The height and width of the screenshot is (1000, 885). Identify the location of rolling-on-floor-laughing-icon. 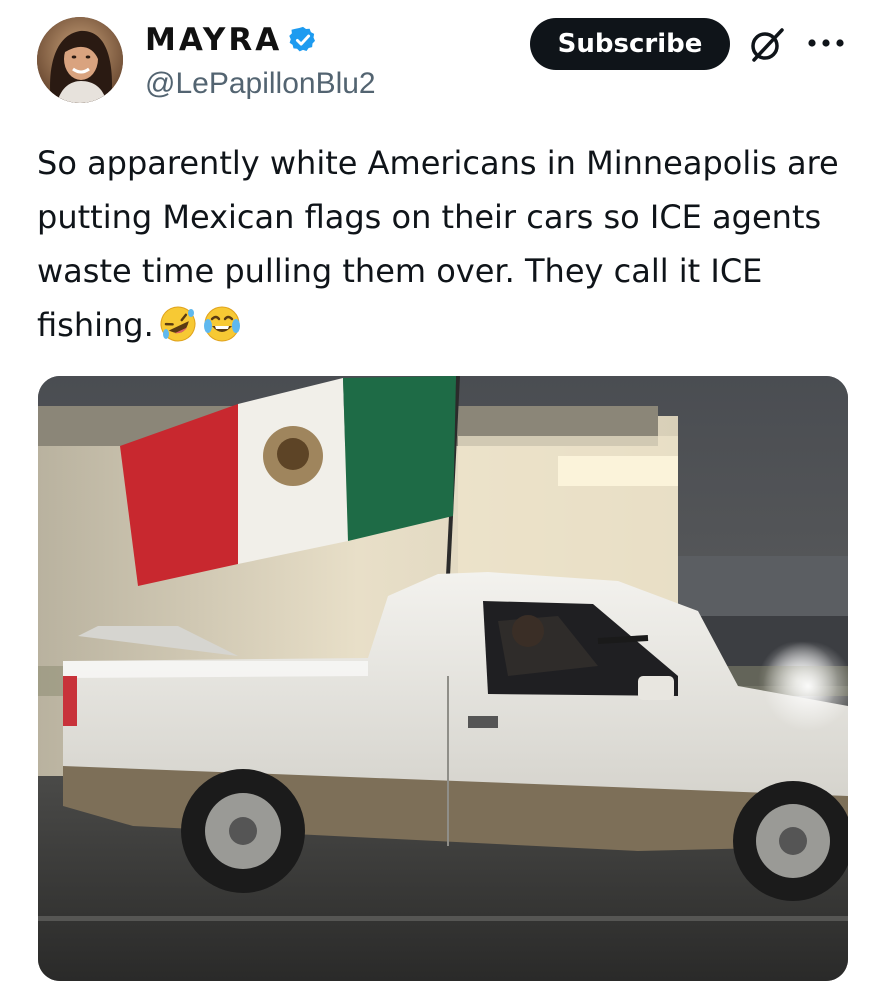
(178, 324).